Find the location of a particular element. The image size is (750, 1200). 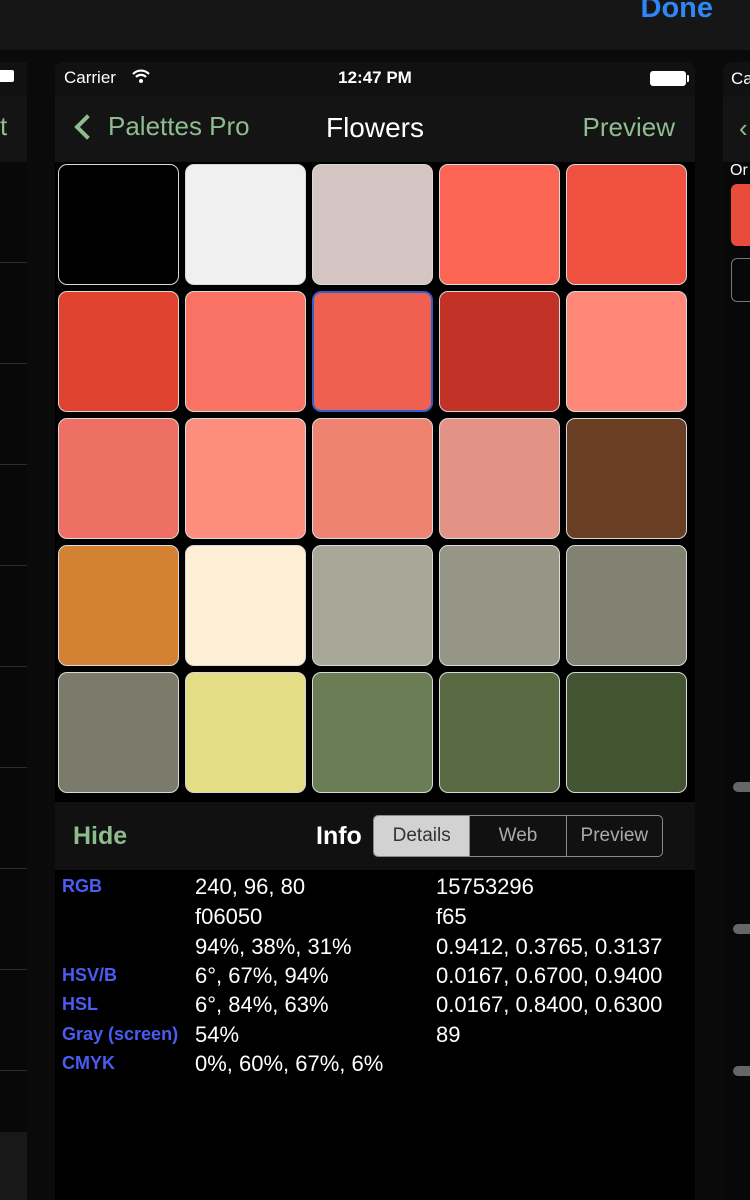

segment-details: Details is located at coordinates (422, 836).